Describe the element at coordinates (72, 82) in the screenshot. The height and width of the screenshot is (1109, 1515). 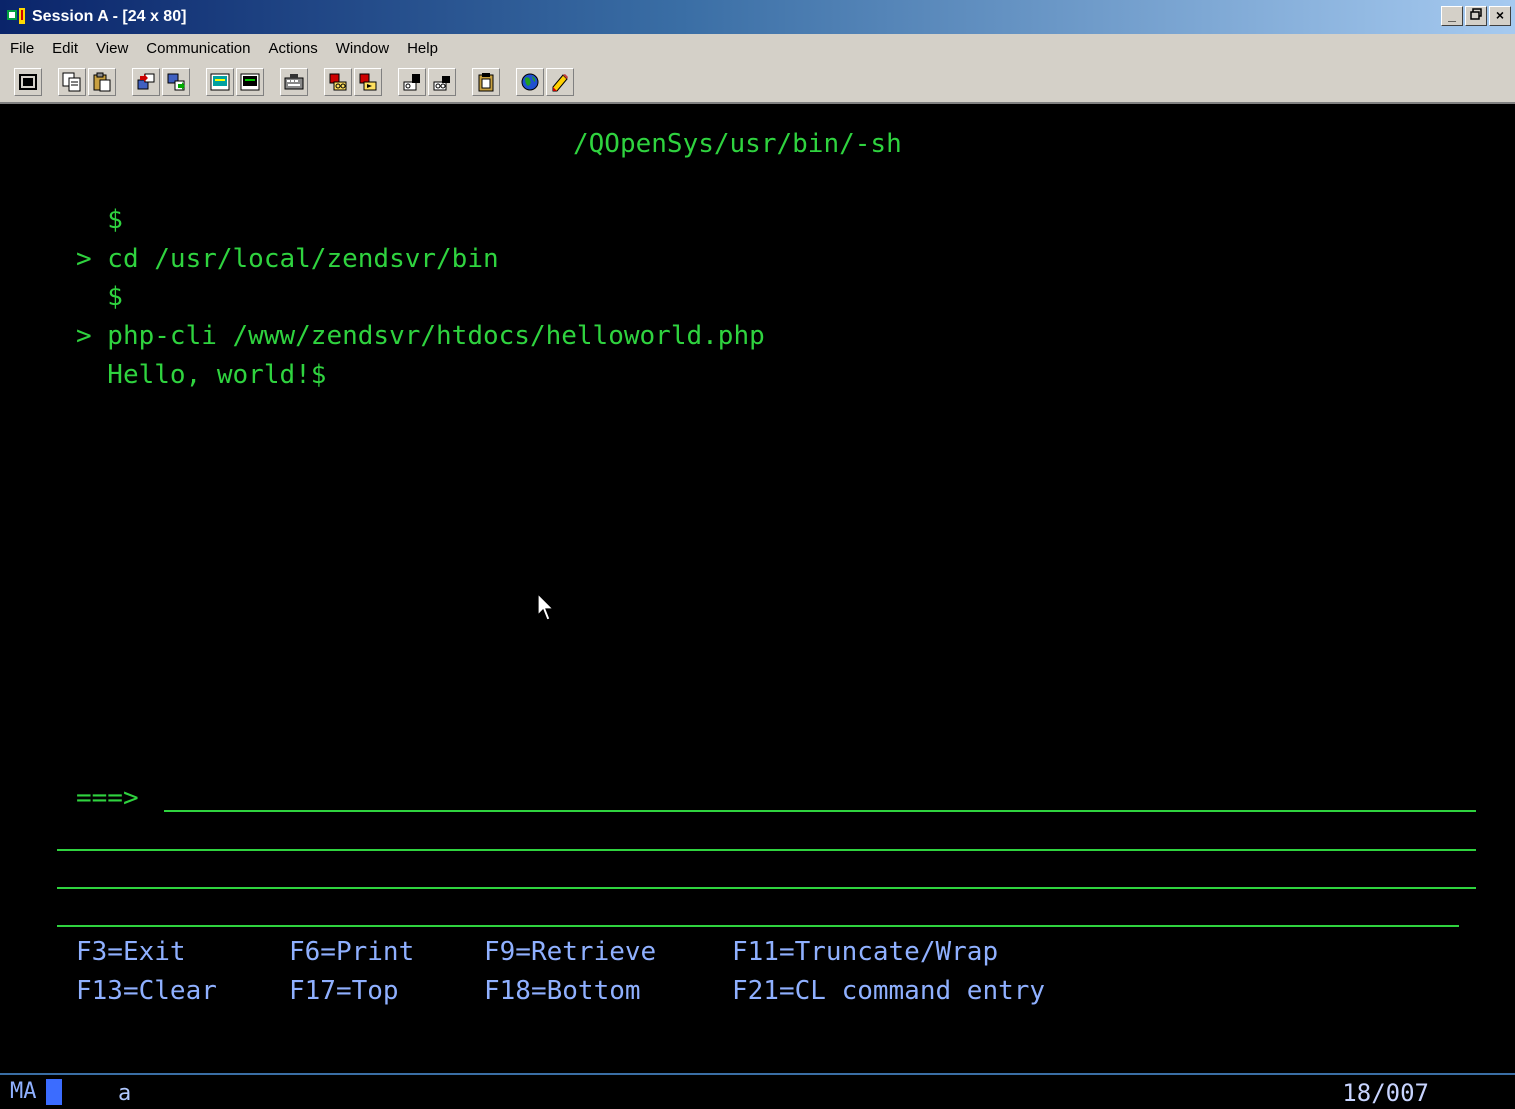
I see `copy-icon` at that location.